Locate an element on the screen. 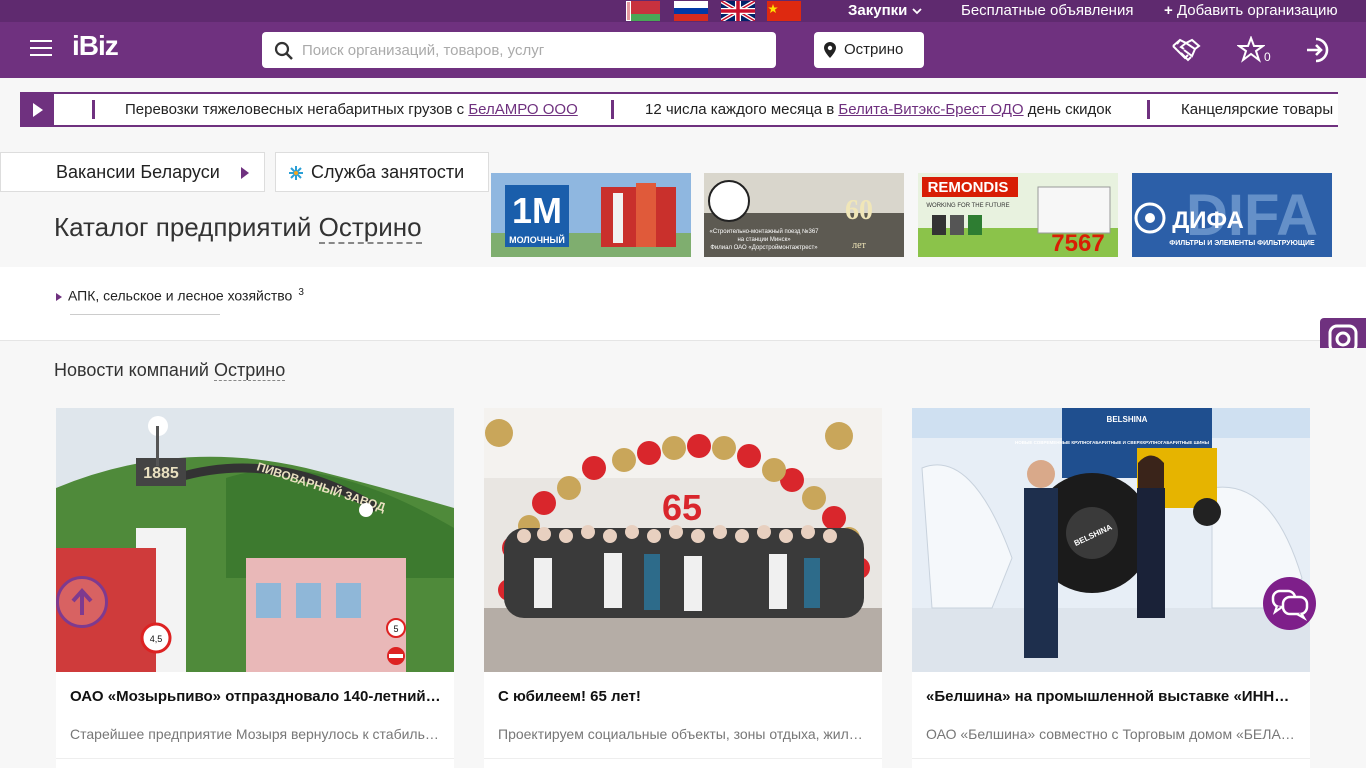  category-divider is located at coordinates (145, 314).